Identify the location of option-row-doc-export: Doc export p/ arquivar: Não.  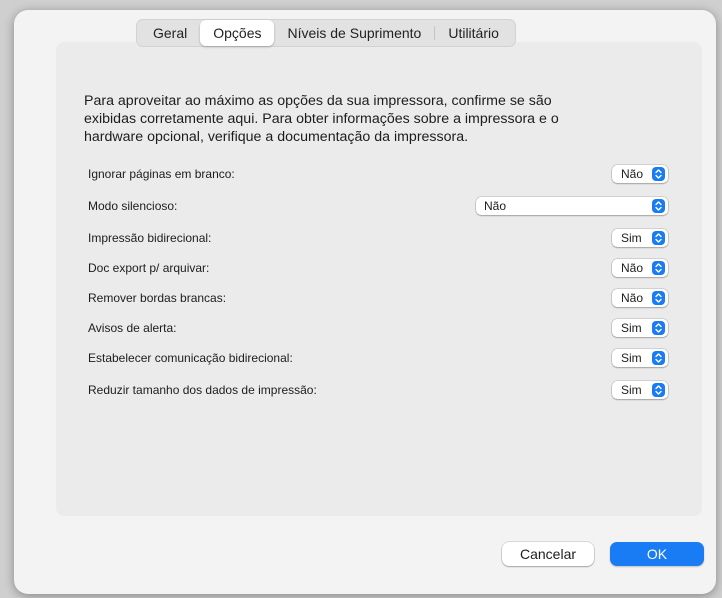
(361, 269).